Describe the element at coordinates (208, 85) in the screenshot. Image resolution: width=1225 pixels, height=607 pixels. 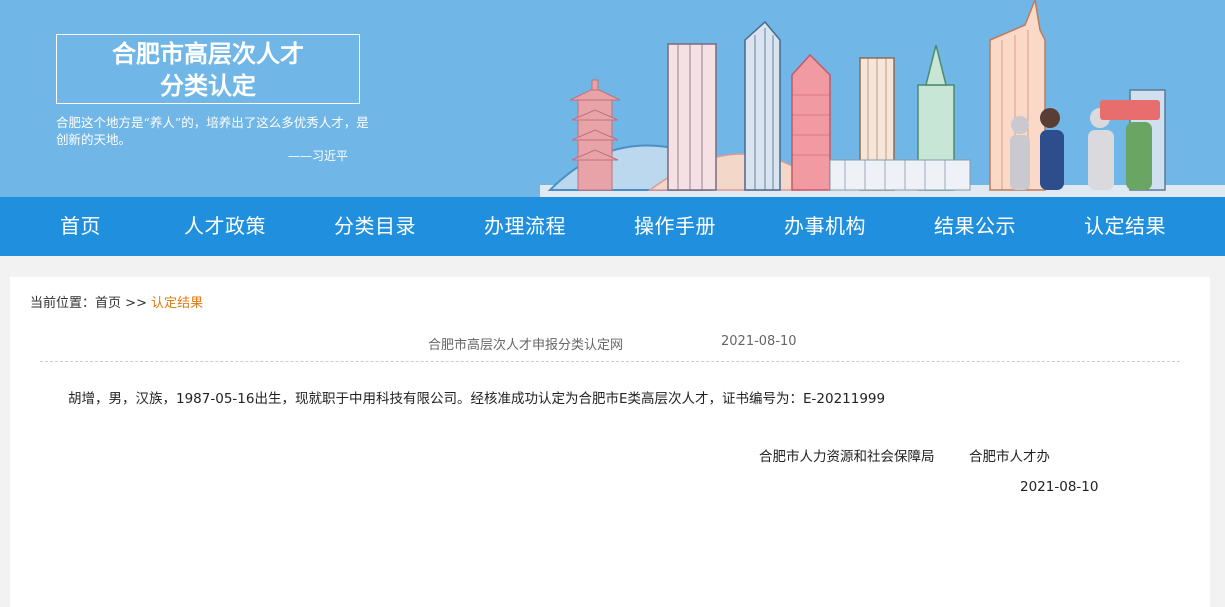
I see `site-title-line2: 分类认定` at that location.